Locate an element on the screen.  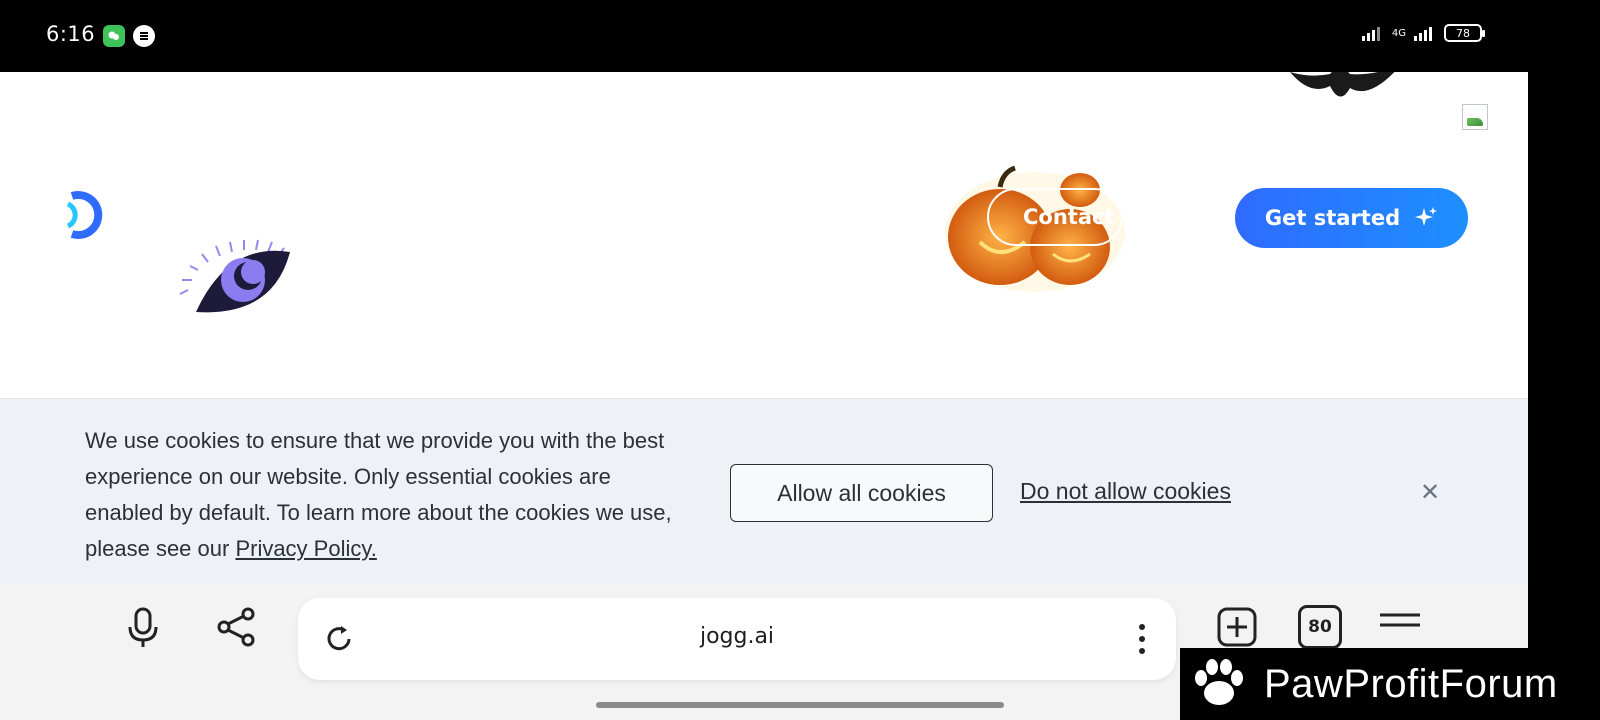
url-bar: jogg.ai is located at coordinates (737, 639).